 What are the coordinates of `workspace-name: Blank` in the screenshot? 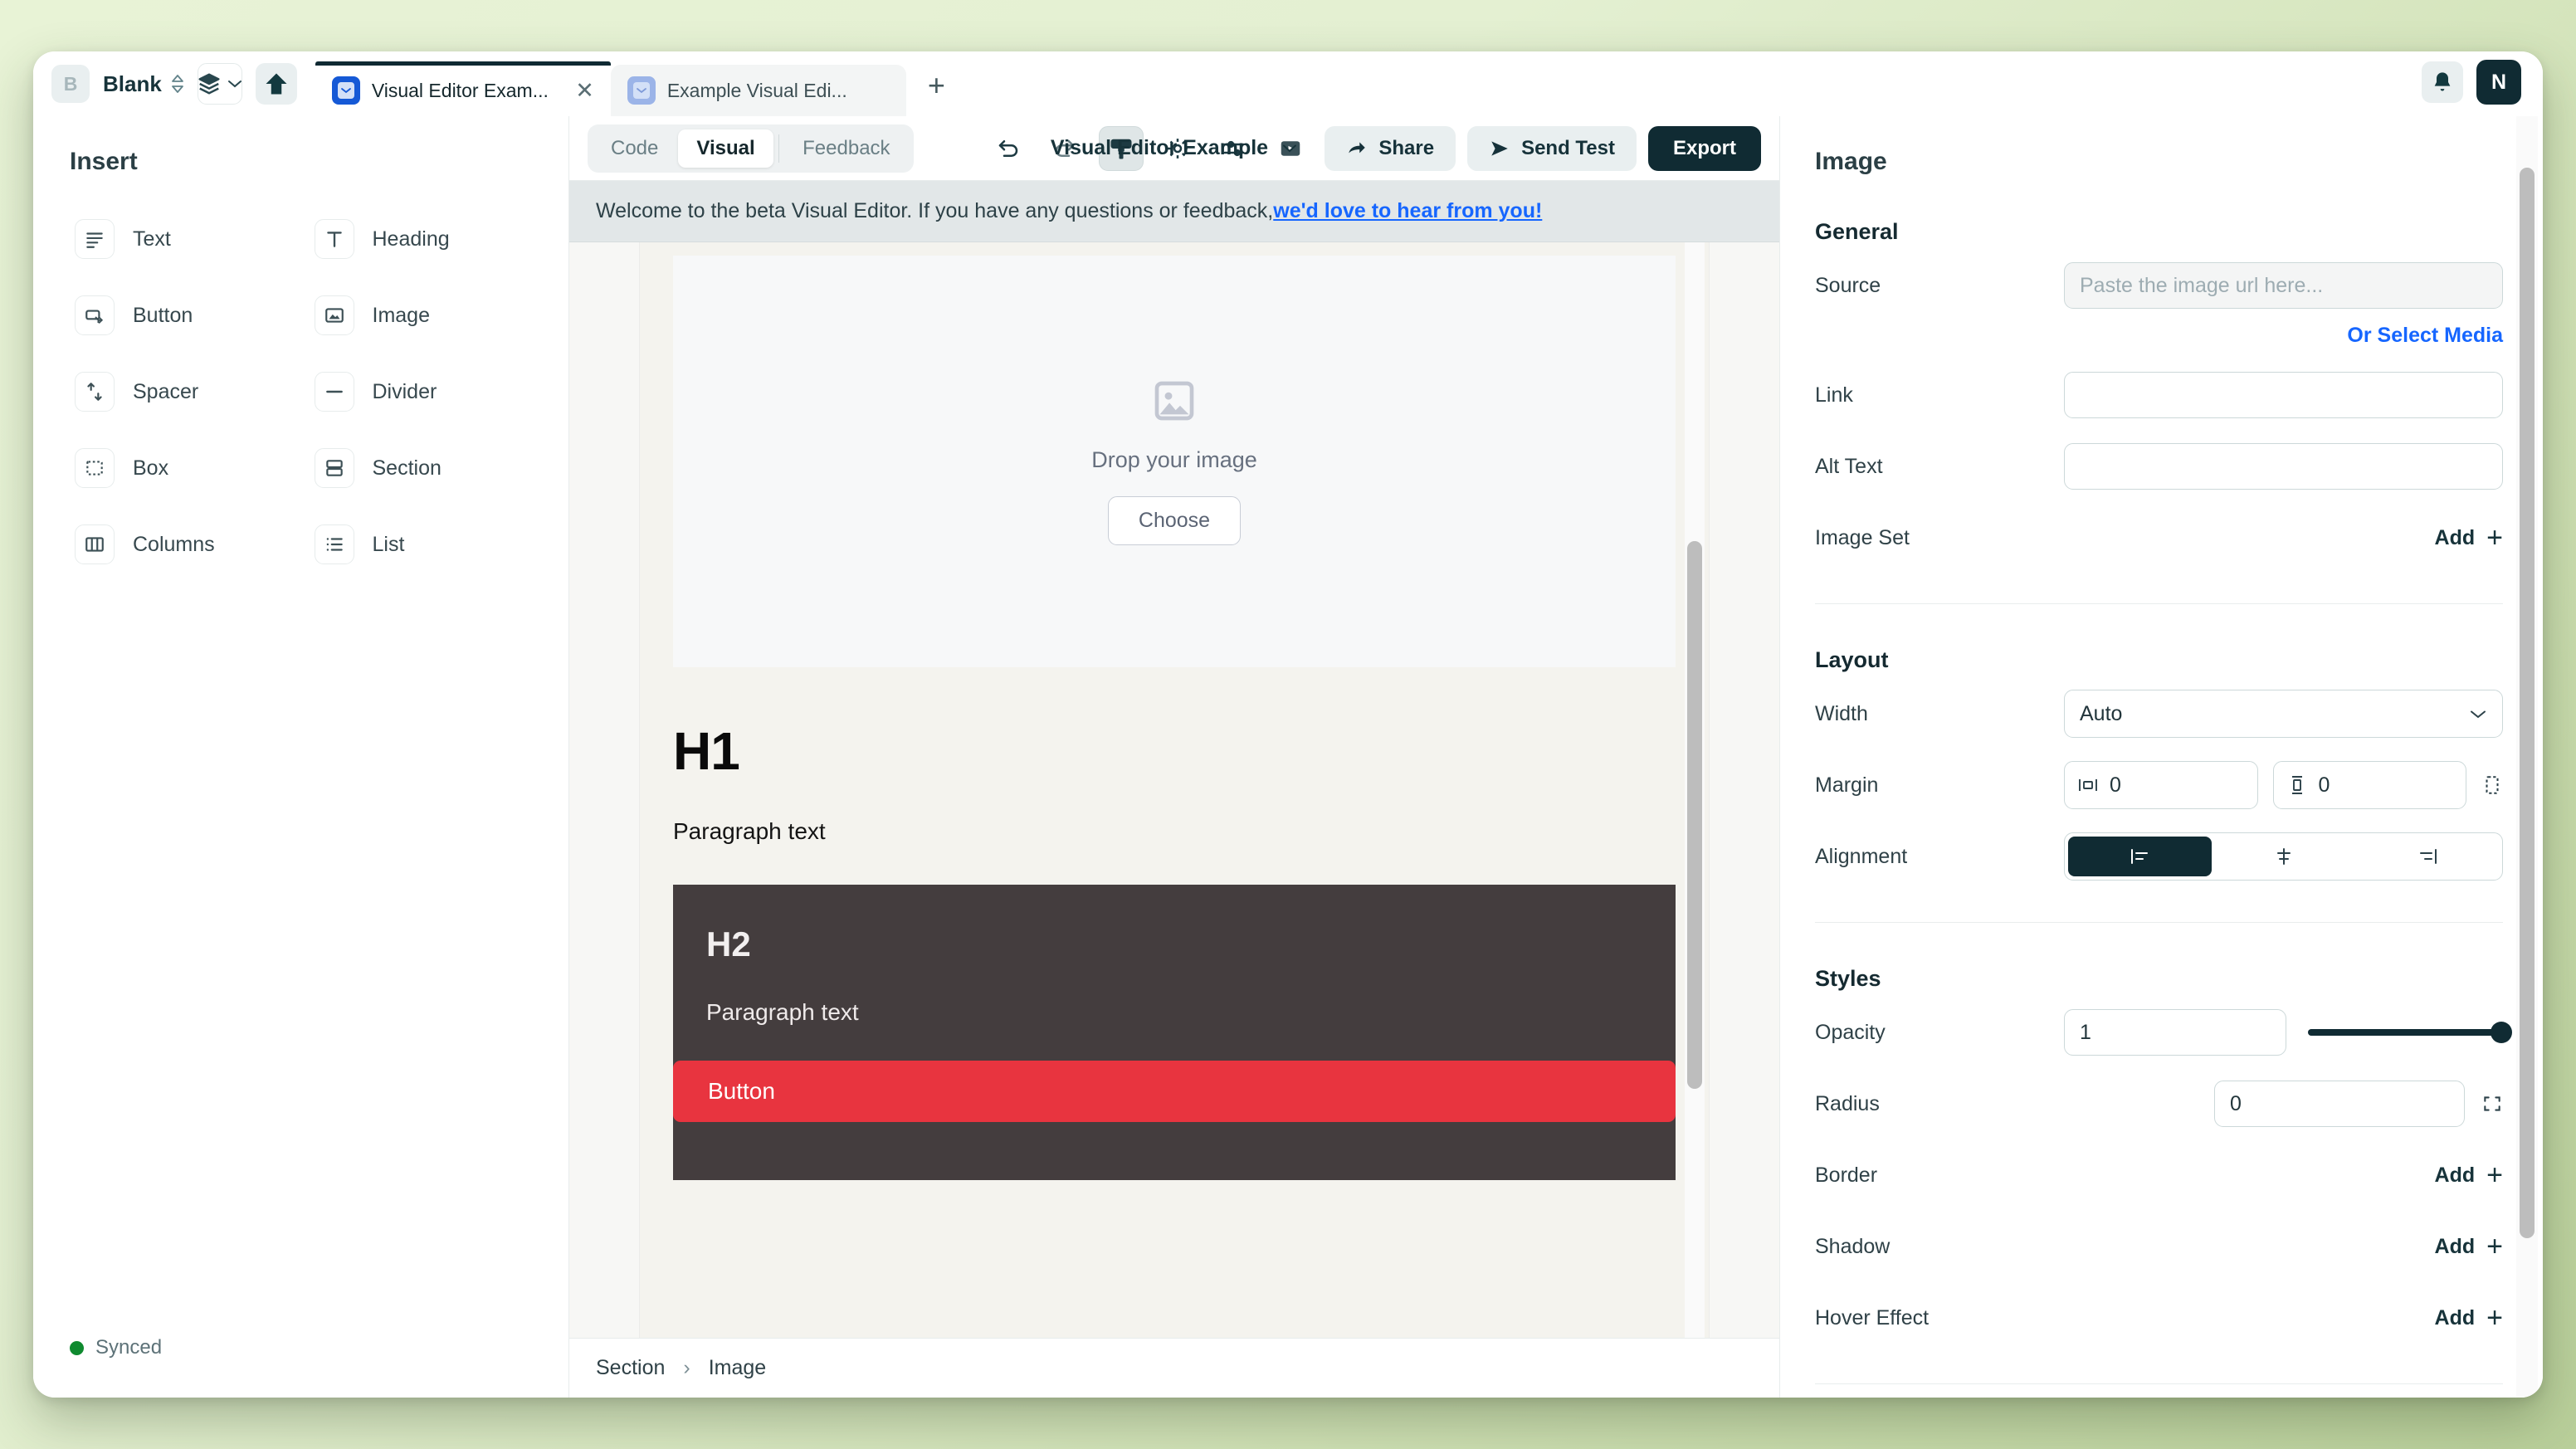 It's located at (132, 84).